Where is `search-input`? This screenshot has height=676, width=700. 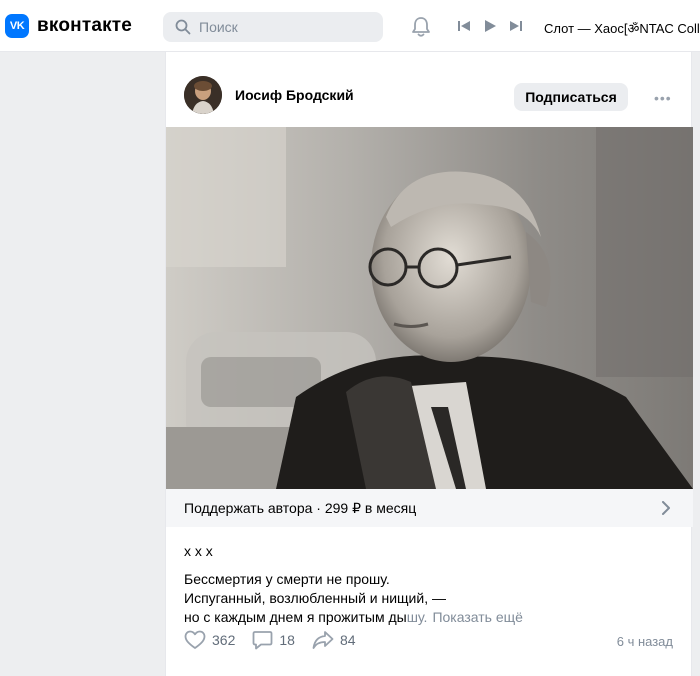
search-input is located at coordinates (284, 27).